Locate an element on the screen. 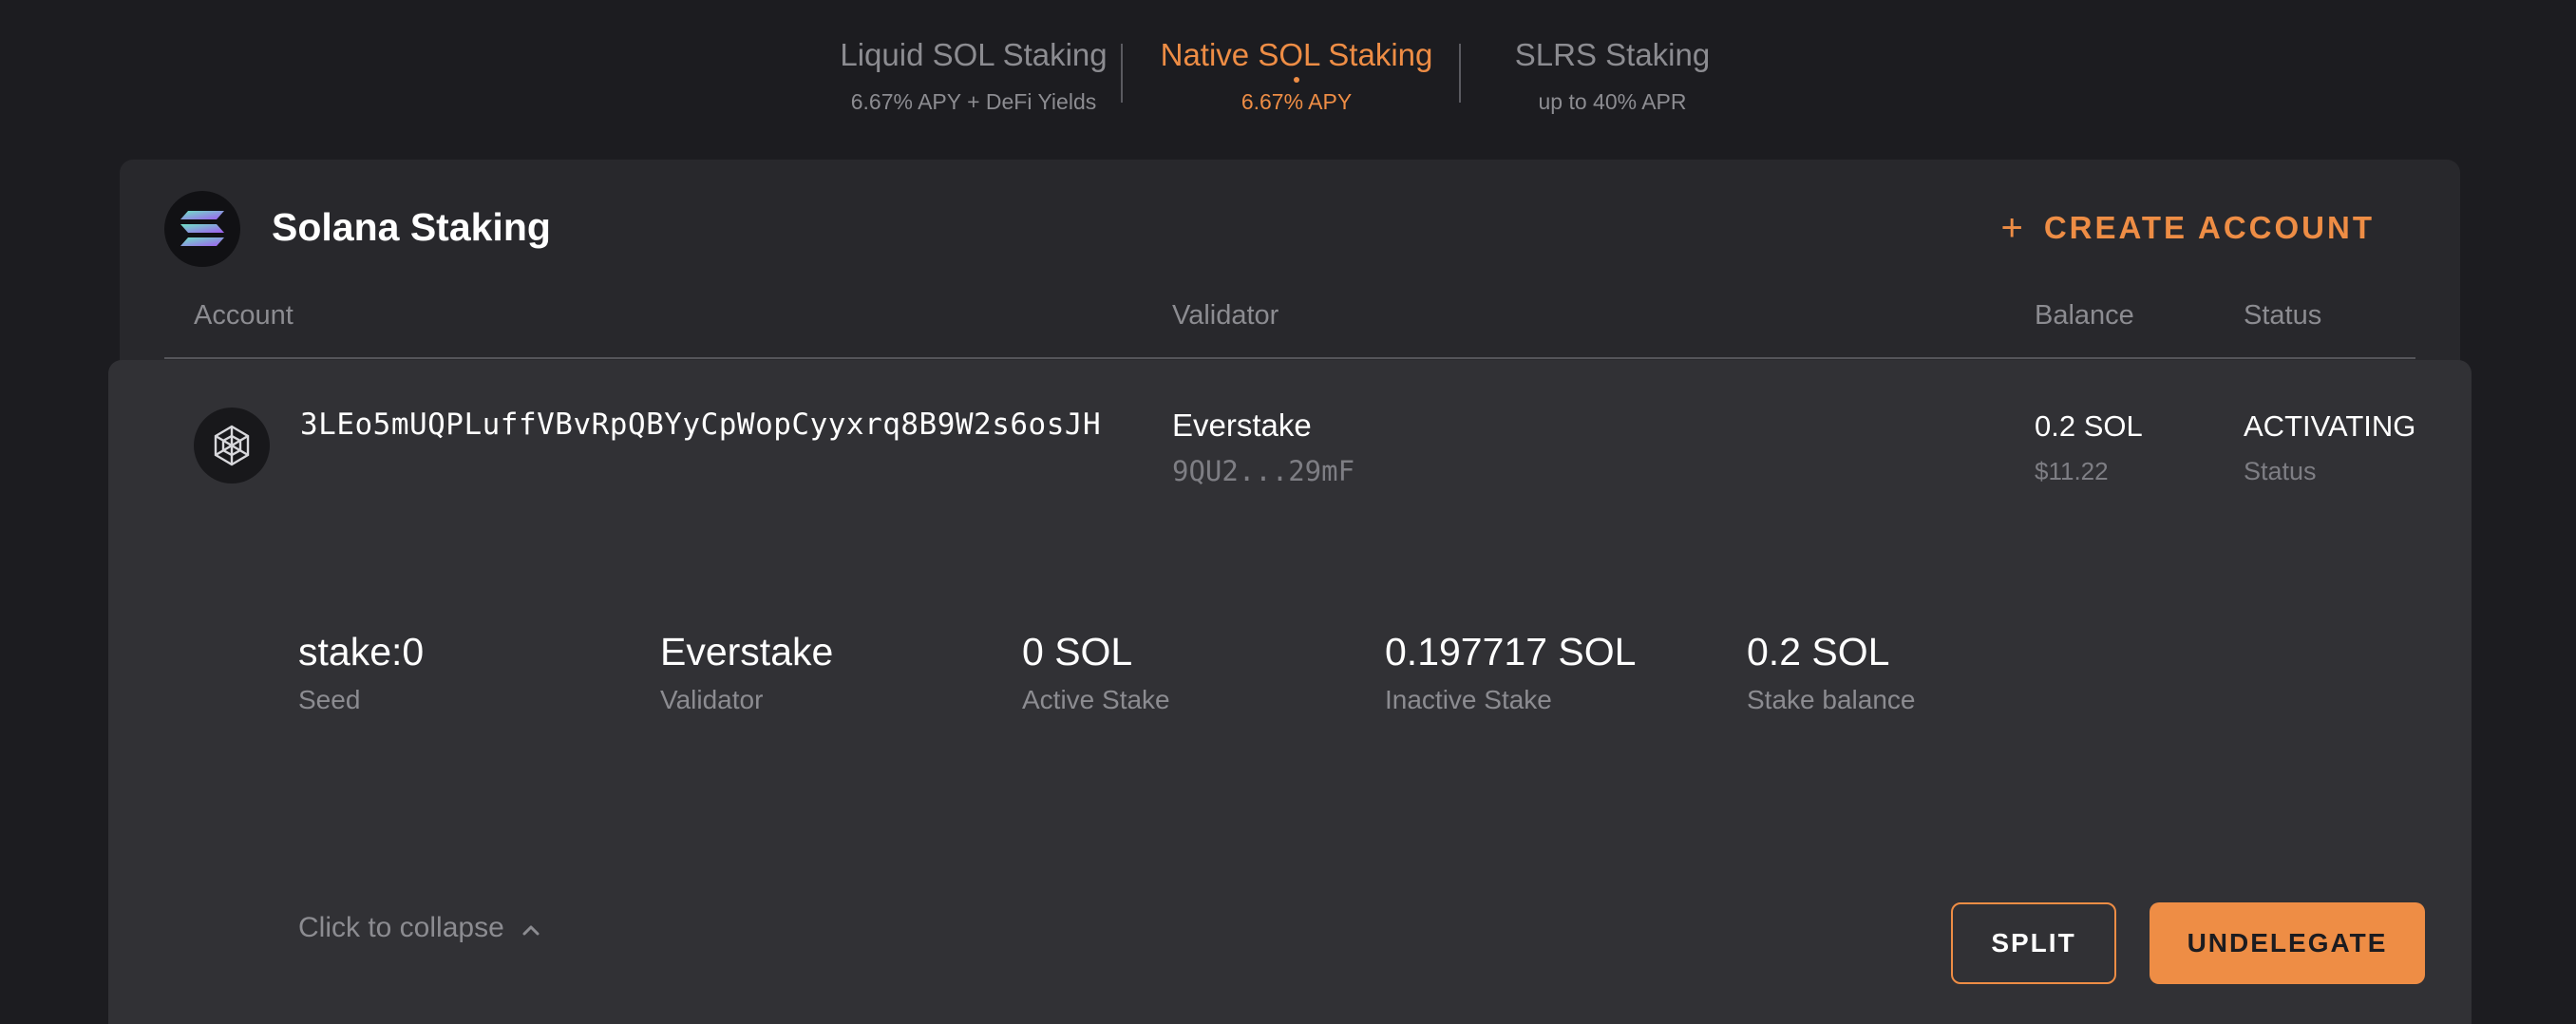 Image resolution: width=2576 pixels, height=1024 pixels. detail-seed: stake:0 Seed is located at coordinates (361, 672).